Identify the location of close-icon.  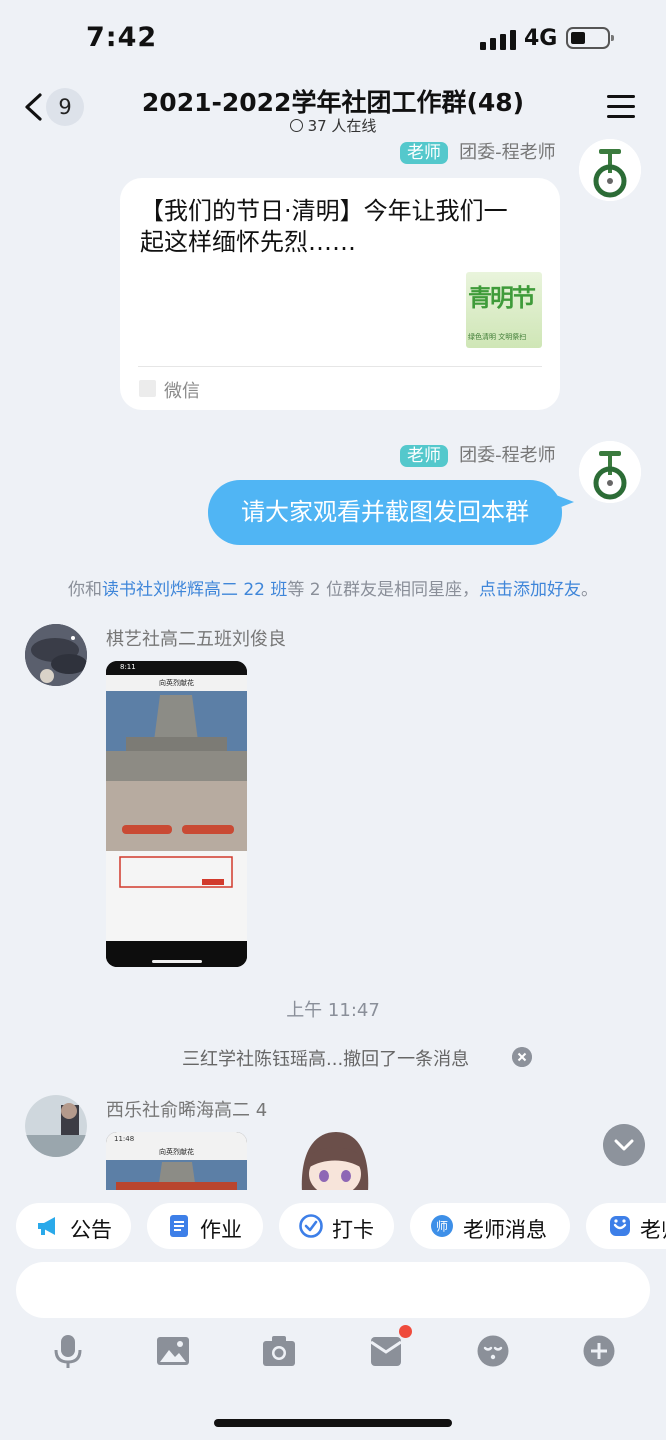
(522, 1057).